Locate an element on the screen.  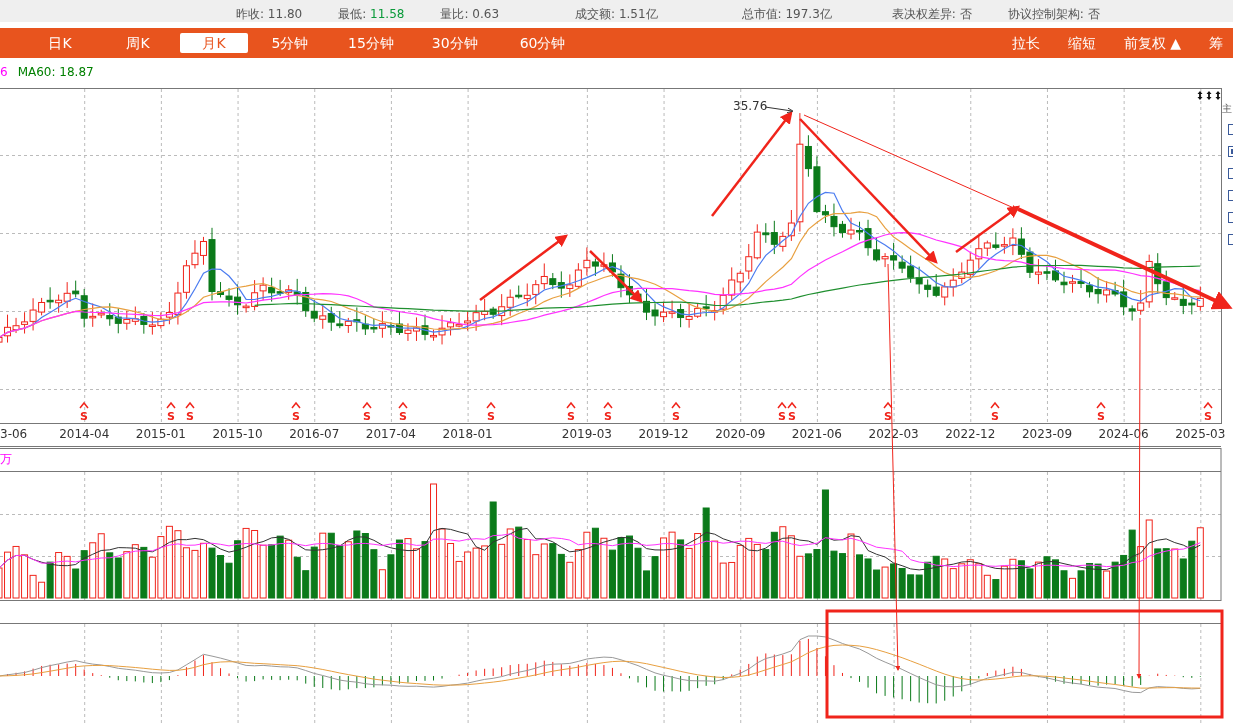
axis-label: 2023-09 is located at coordinates (1047, 434).